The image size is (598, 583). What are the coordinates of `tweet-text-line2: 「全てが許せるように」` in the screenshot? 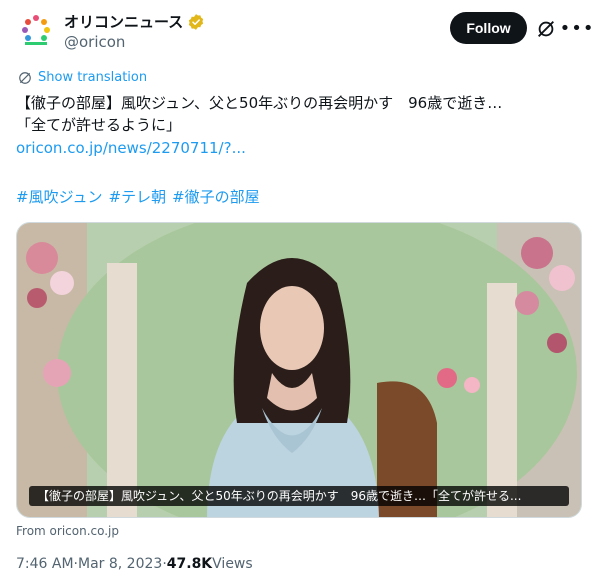 It's located at (99, 125).